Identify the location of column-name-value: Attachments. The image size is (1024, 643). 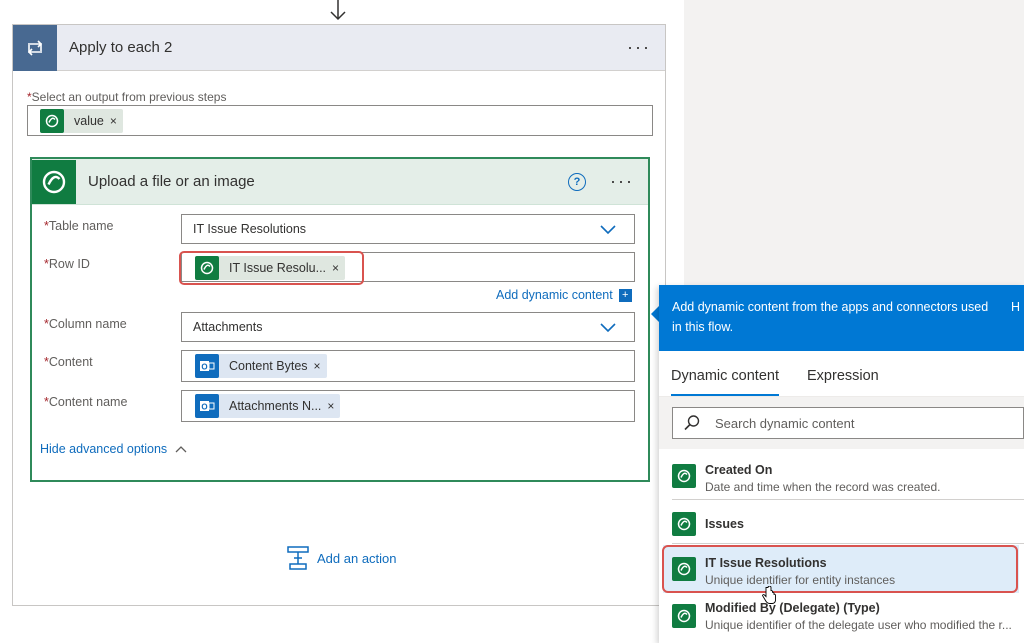
(228, 327).